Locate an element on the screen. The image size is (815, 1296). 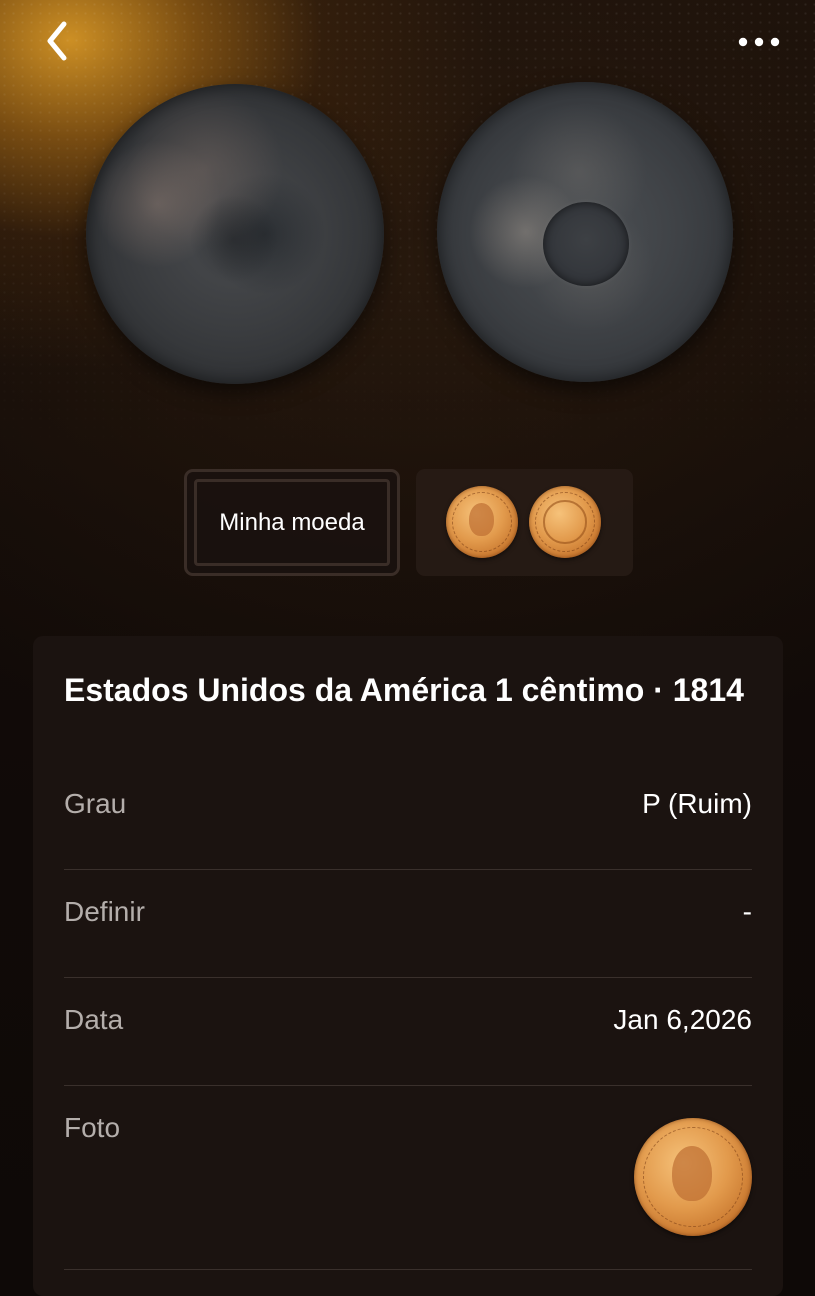
coin-photo-obverse is located at coordinates (235, 234).